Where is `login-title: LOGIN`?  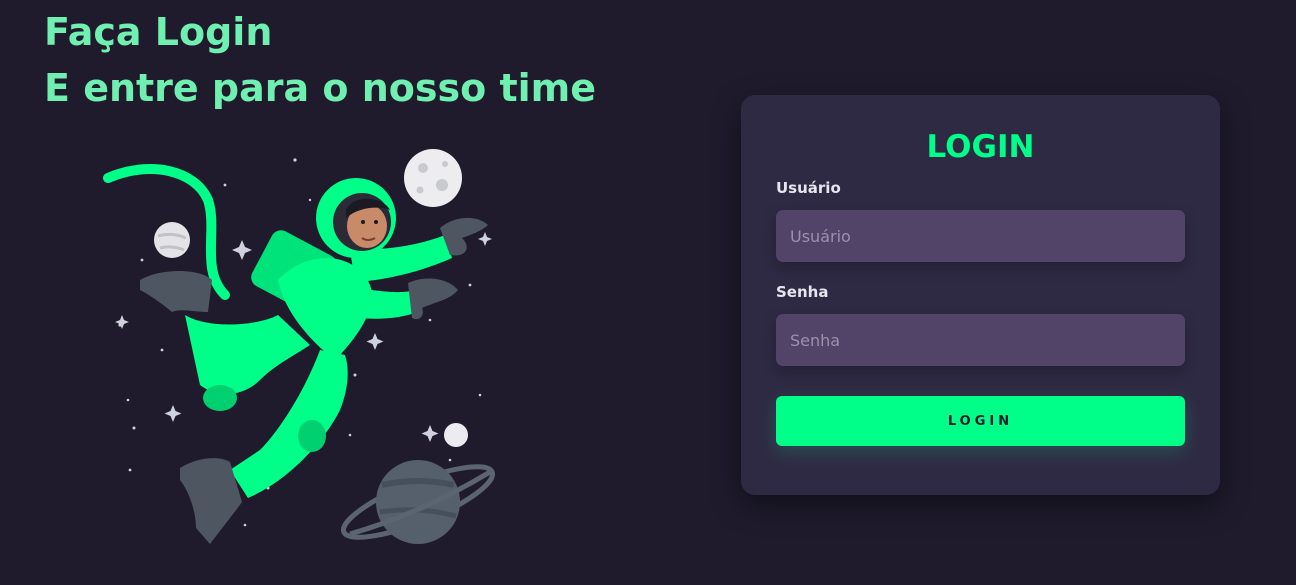
login-title: LOGIN is located at coordinates (980, 147).